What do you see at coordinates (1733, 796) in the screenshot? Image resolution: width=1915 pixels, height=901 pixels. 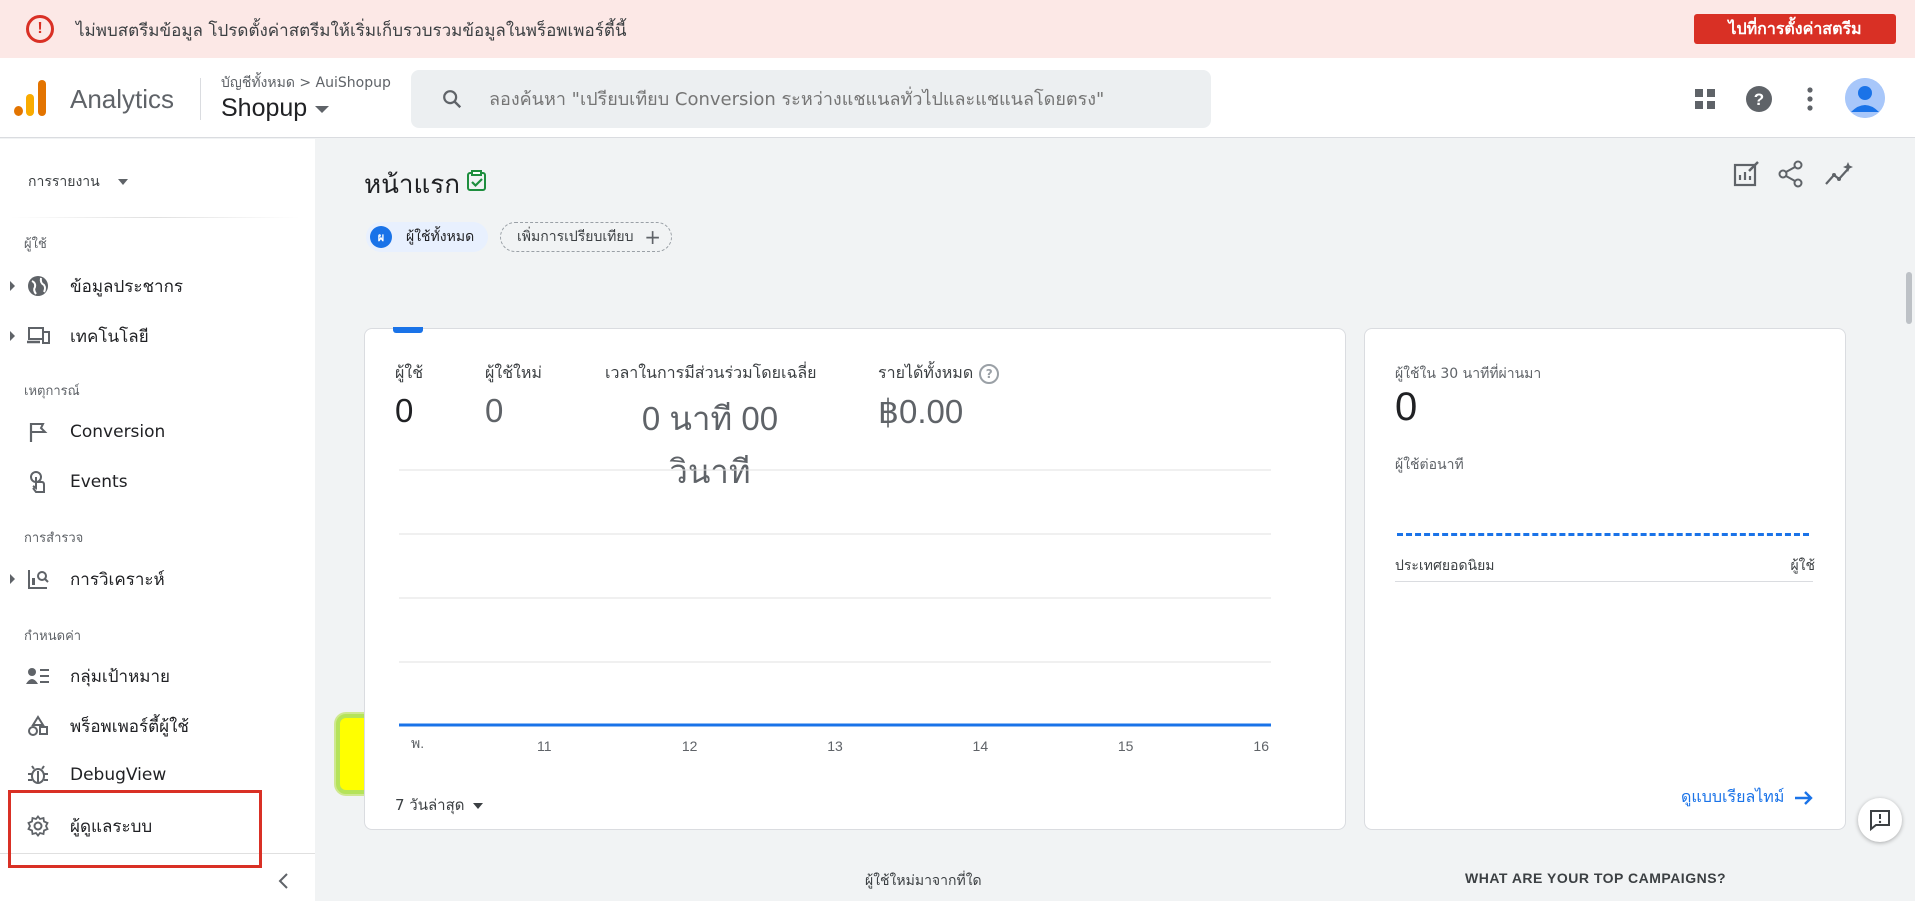 I see `link-label: ดูแบบเรียลไทม์` at bounding box center [1733, 796].